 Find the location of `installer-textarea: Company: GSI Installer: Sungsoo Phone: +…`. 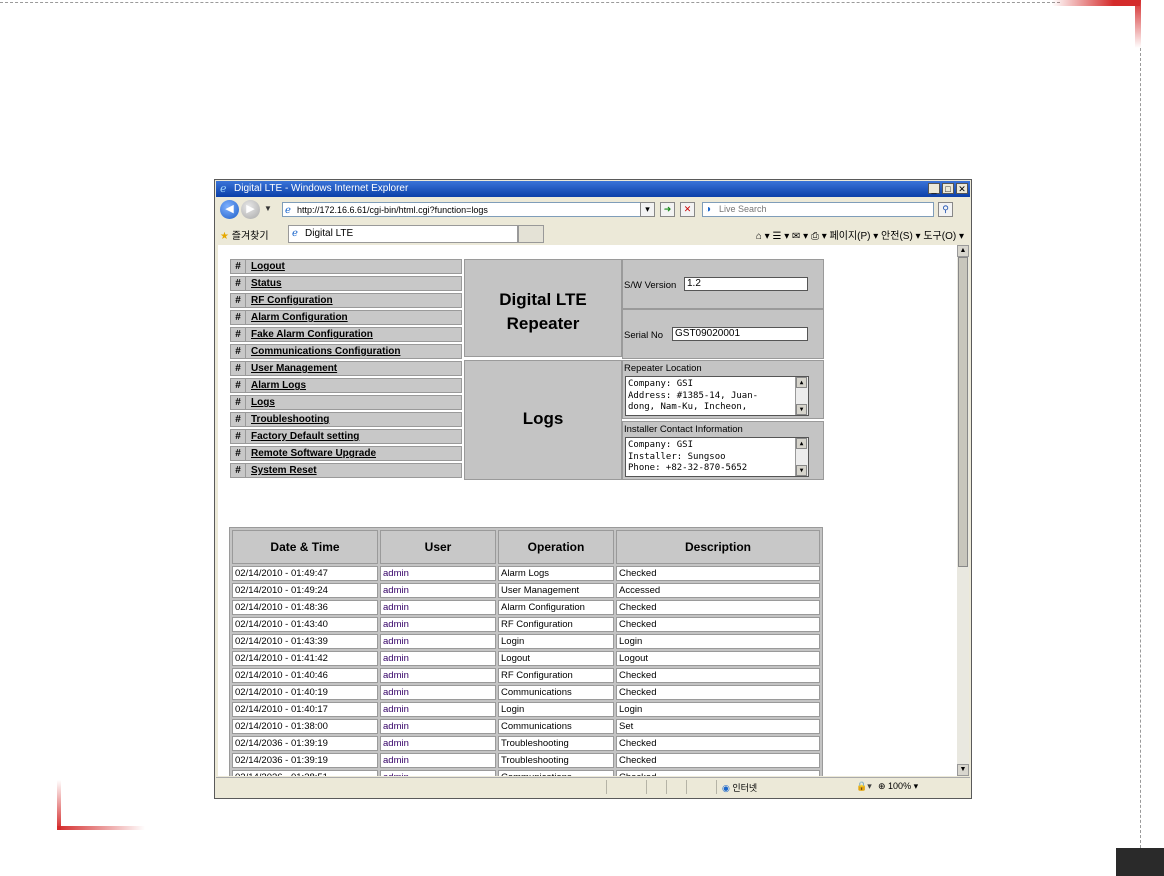

installer-textarea: Company: GSI Installer: Sungsoo Phone: +… is located at coordinates (717, 457).